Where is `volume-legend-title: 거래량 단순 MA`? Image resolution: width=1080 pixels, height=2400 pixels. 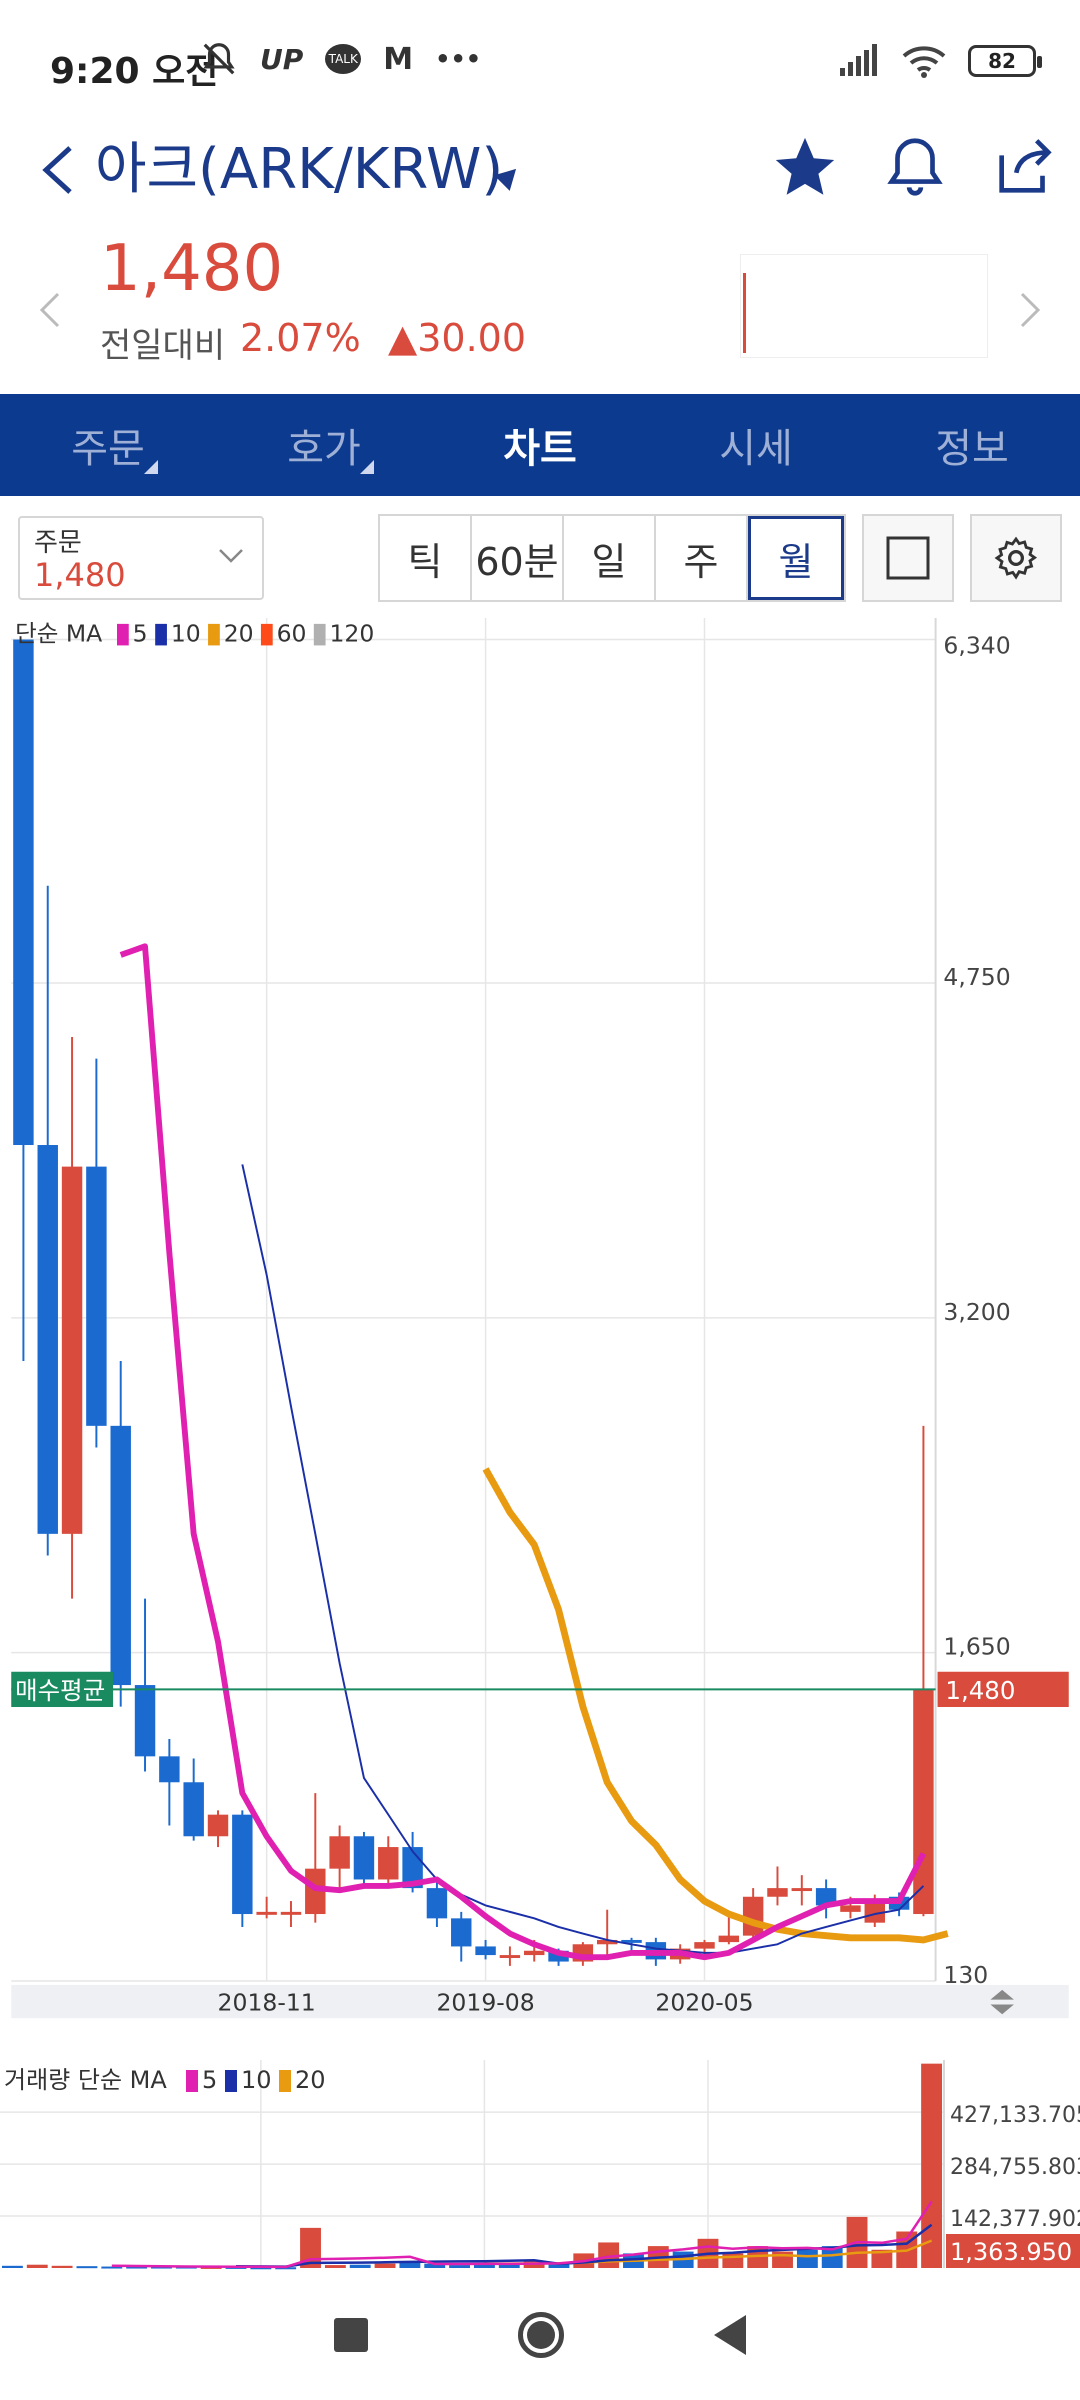 volume-legend-title: 거래량 단순 MA is located at coordinates (85, 2080).